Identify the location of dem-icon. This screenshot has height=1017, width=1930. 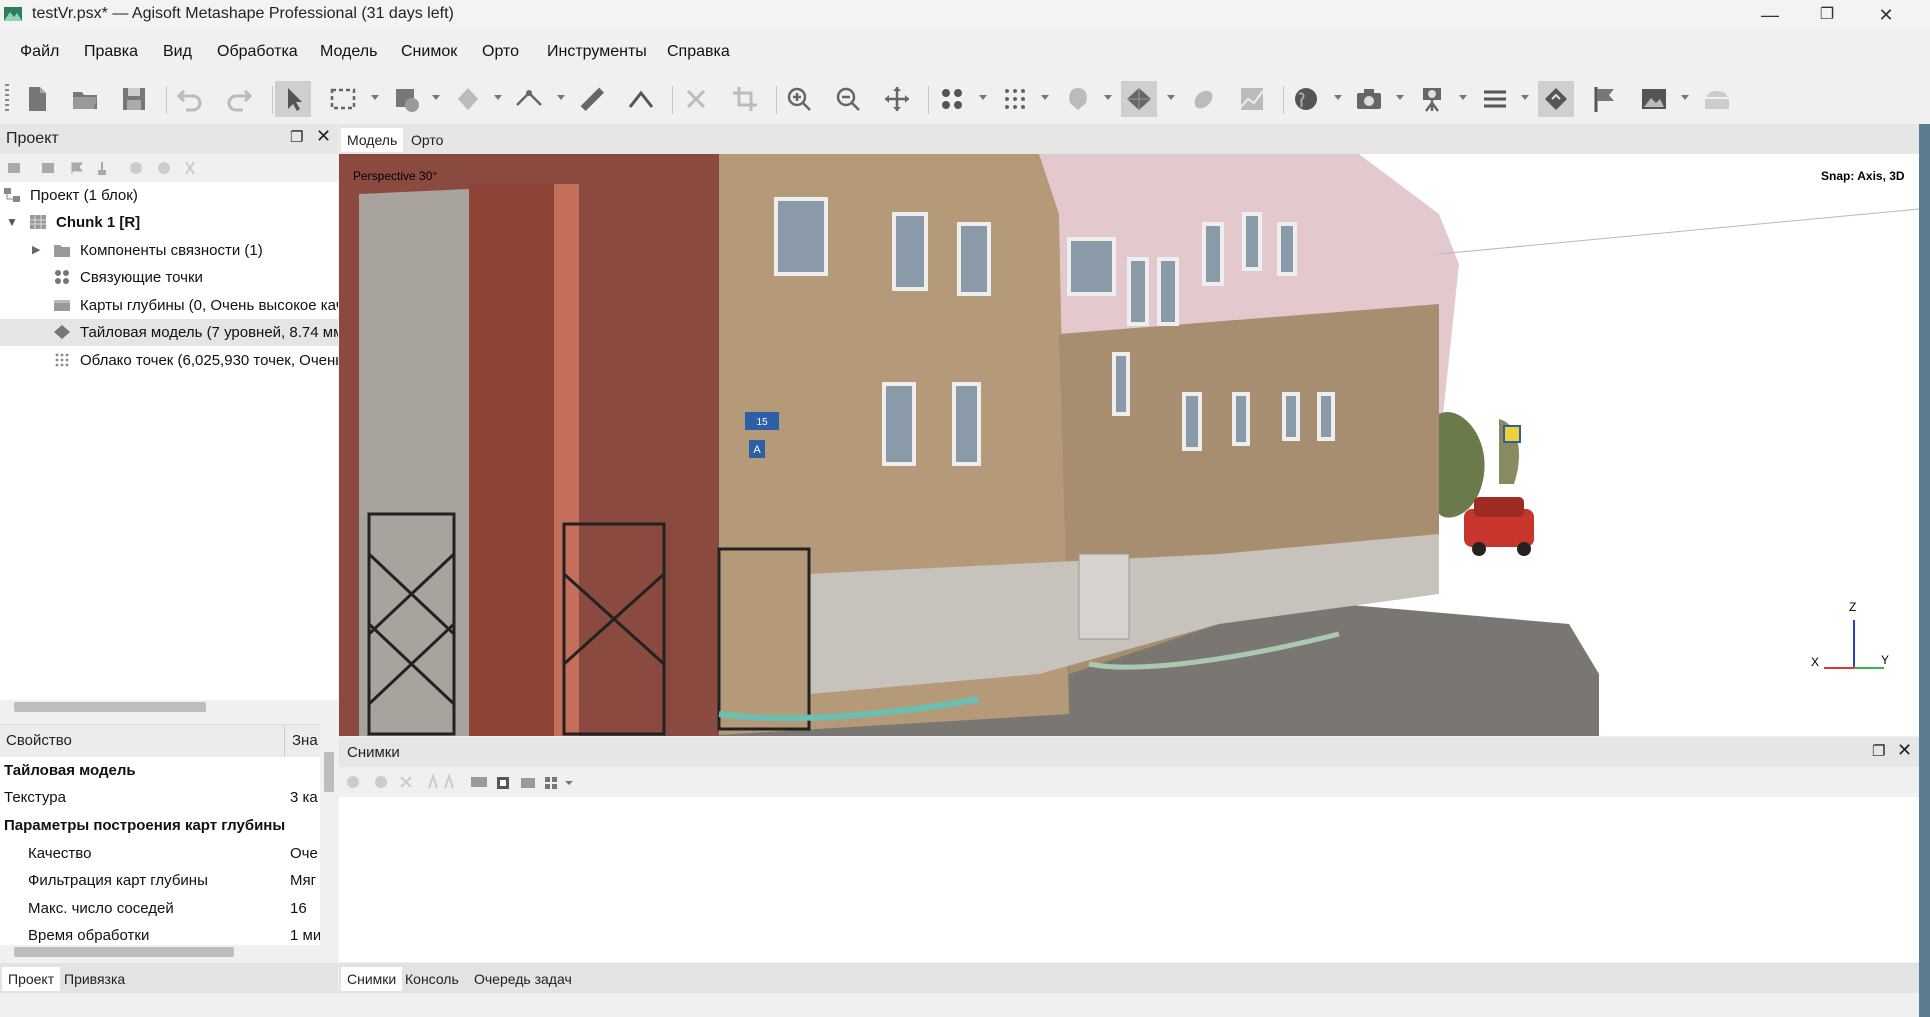
(1252, 99).